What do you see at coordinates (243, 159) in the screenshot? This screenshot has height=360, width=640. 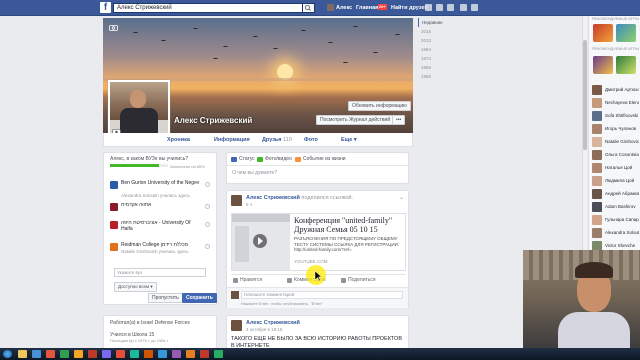 I see `status-tab: Статус` at bounding box center [243, 159].